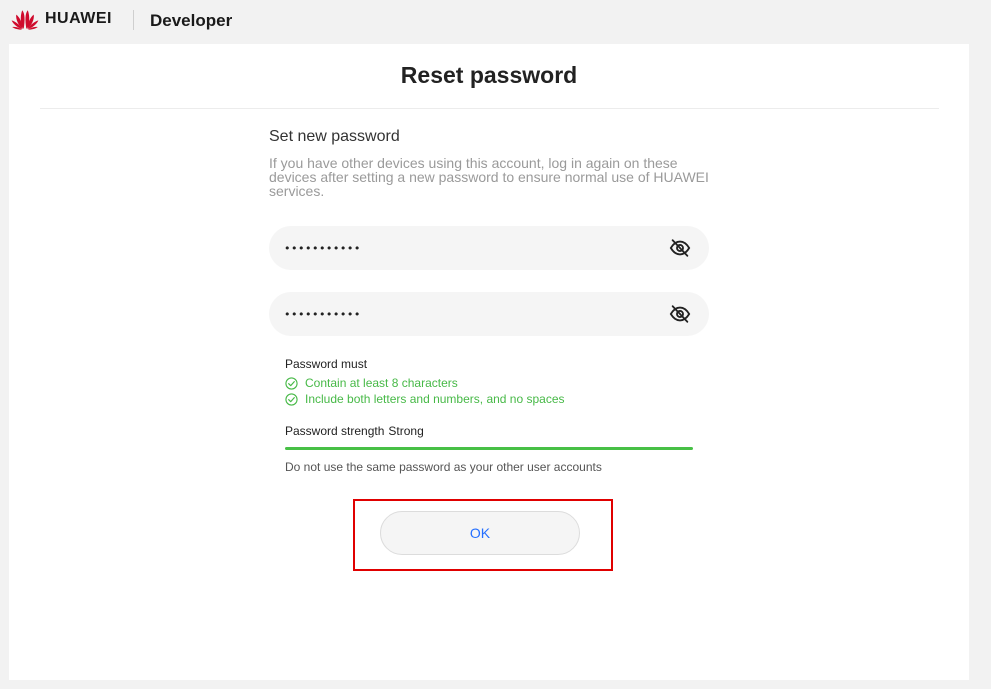  I want to click on site-name: Developer, so click(191, 21).